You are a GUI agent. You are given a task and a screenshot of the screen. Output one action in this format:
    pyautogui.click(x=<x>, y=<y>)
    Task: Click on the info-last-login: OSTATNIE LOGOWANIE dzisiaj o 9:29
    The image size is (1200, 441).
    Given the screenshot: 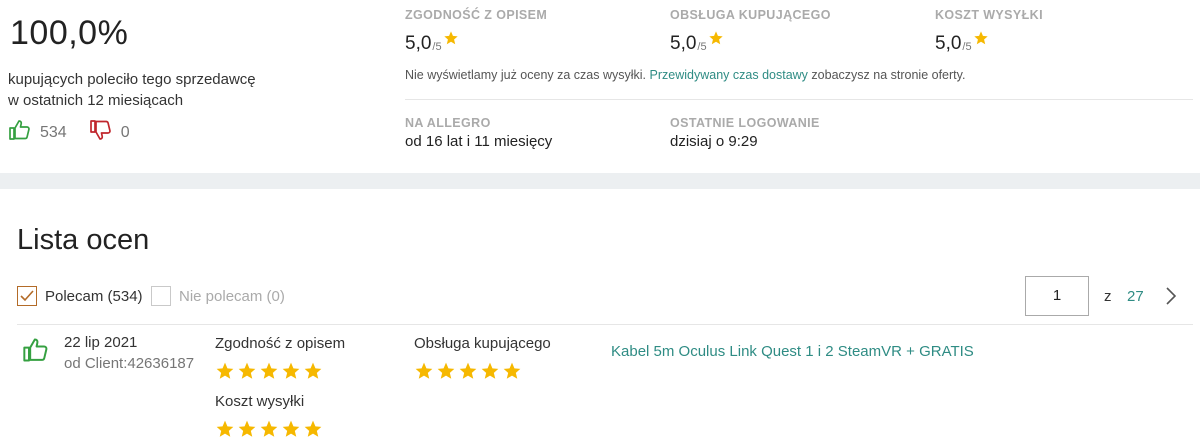 What is the action you would take?
    pyautogui.click(x=745, y=133)
    